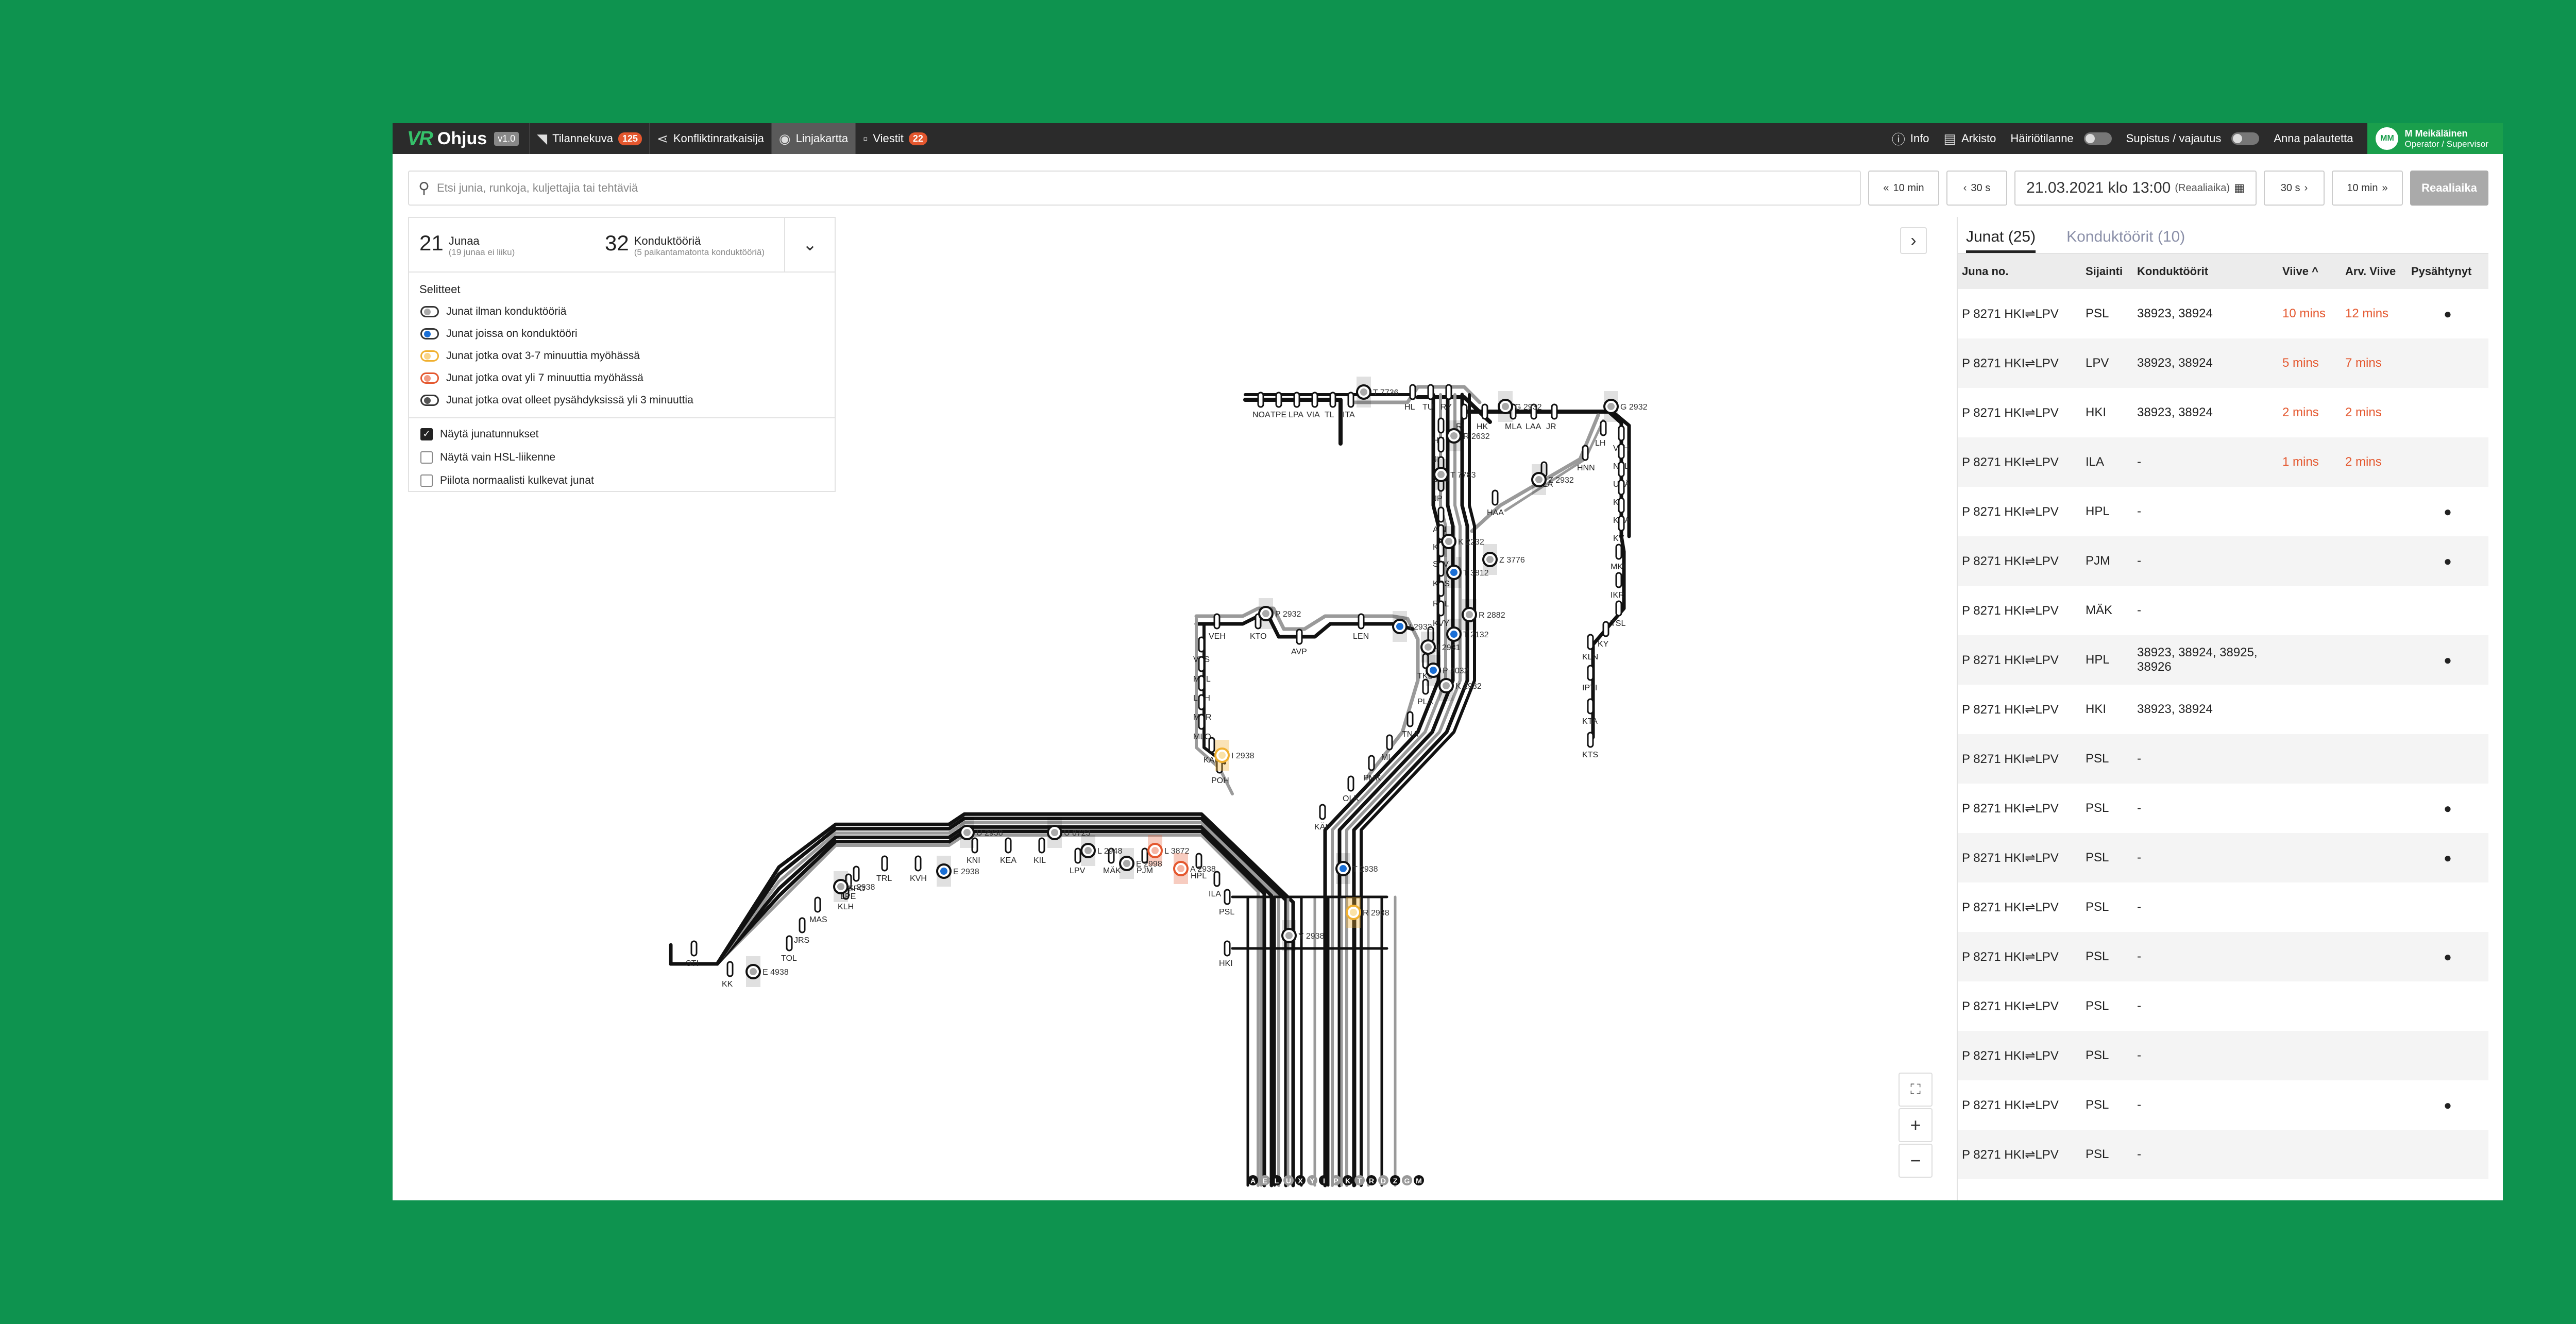 This screenshot has width=2576, height=1324. I want to click on datetime-picker: 21.03.2021 klo 13:00 (Reaaliaika) ▦, so click(2135, 188).